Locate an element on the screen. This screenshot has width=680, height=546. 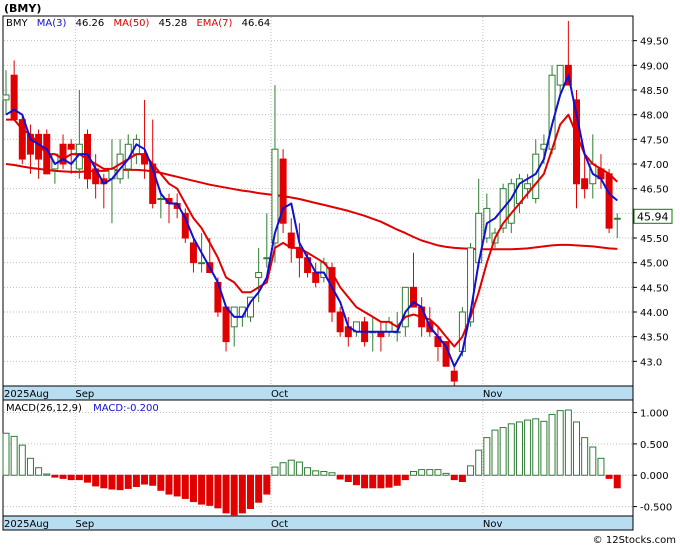
price-tick-label: 48.50 is located at coordinates (654, 91).